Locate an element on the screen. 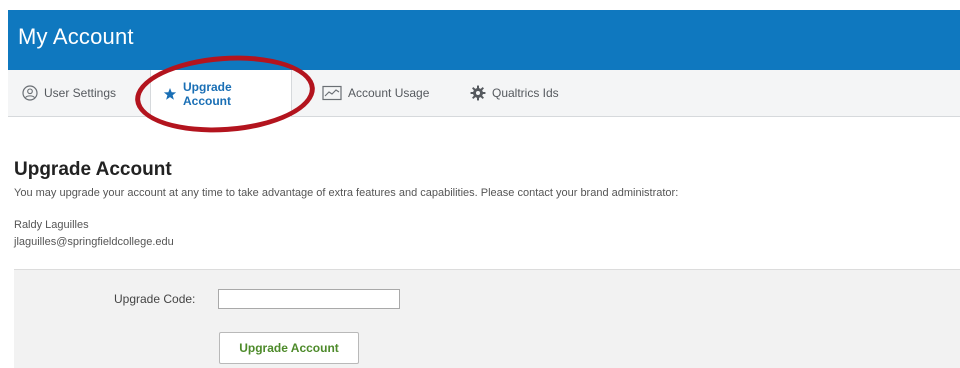  tab-user-settings: User Settings is located at coordinates (69, 93).